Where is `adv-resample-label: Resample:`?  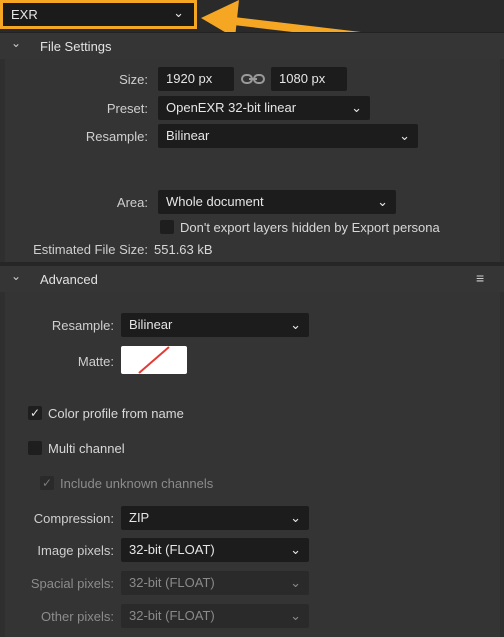
adv-resample-label: Resample: is located at coordinates (82, 325).